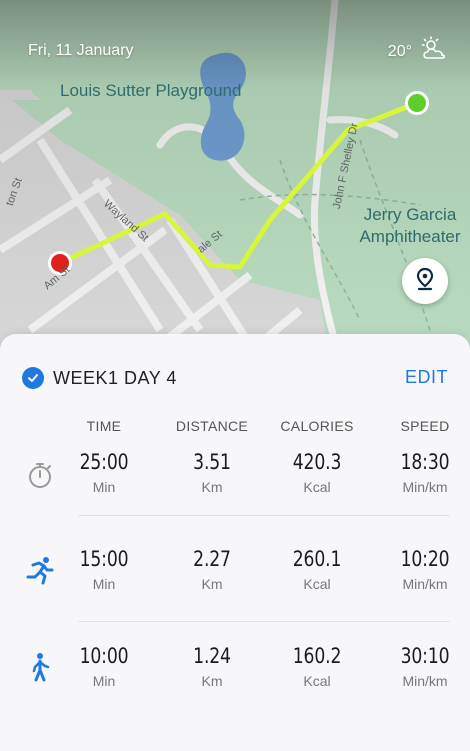 The height and width of the screenshot is (751, 470). I want to click on stats-row-total: 25:00 Min 3.51 Km 420.3 Kcal 18:30 Min/km, so click(235, 490).